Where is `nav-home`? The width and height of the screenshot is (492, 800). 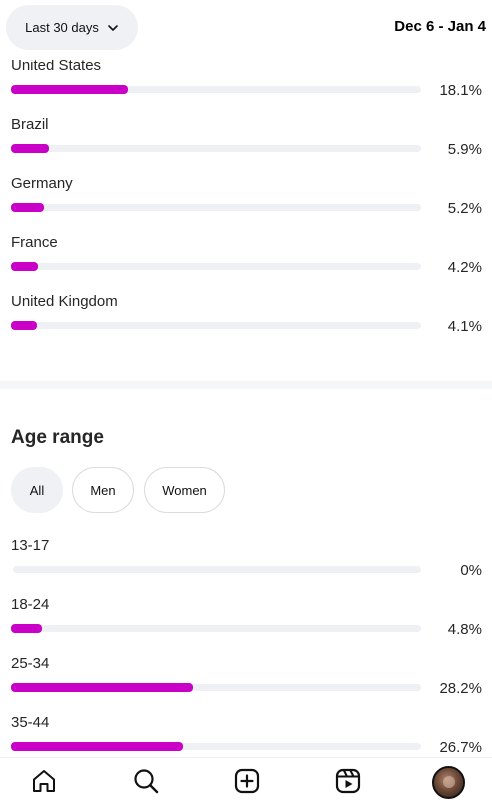 nav-home is located at coordinates (44, 781).